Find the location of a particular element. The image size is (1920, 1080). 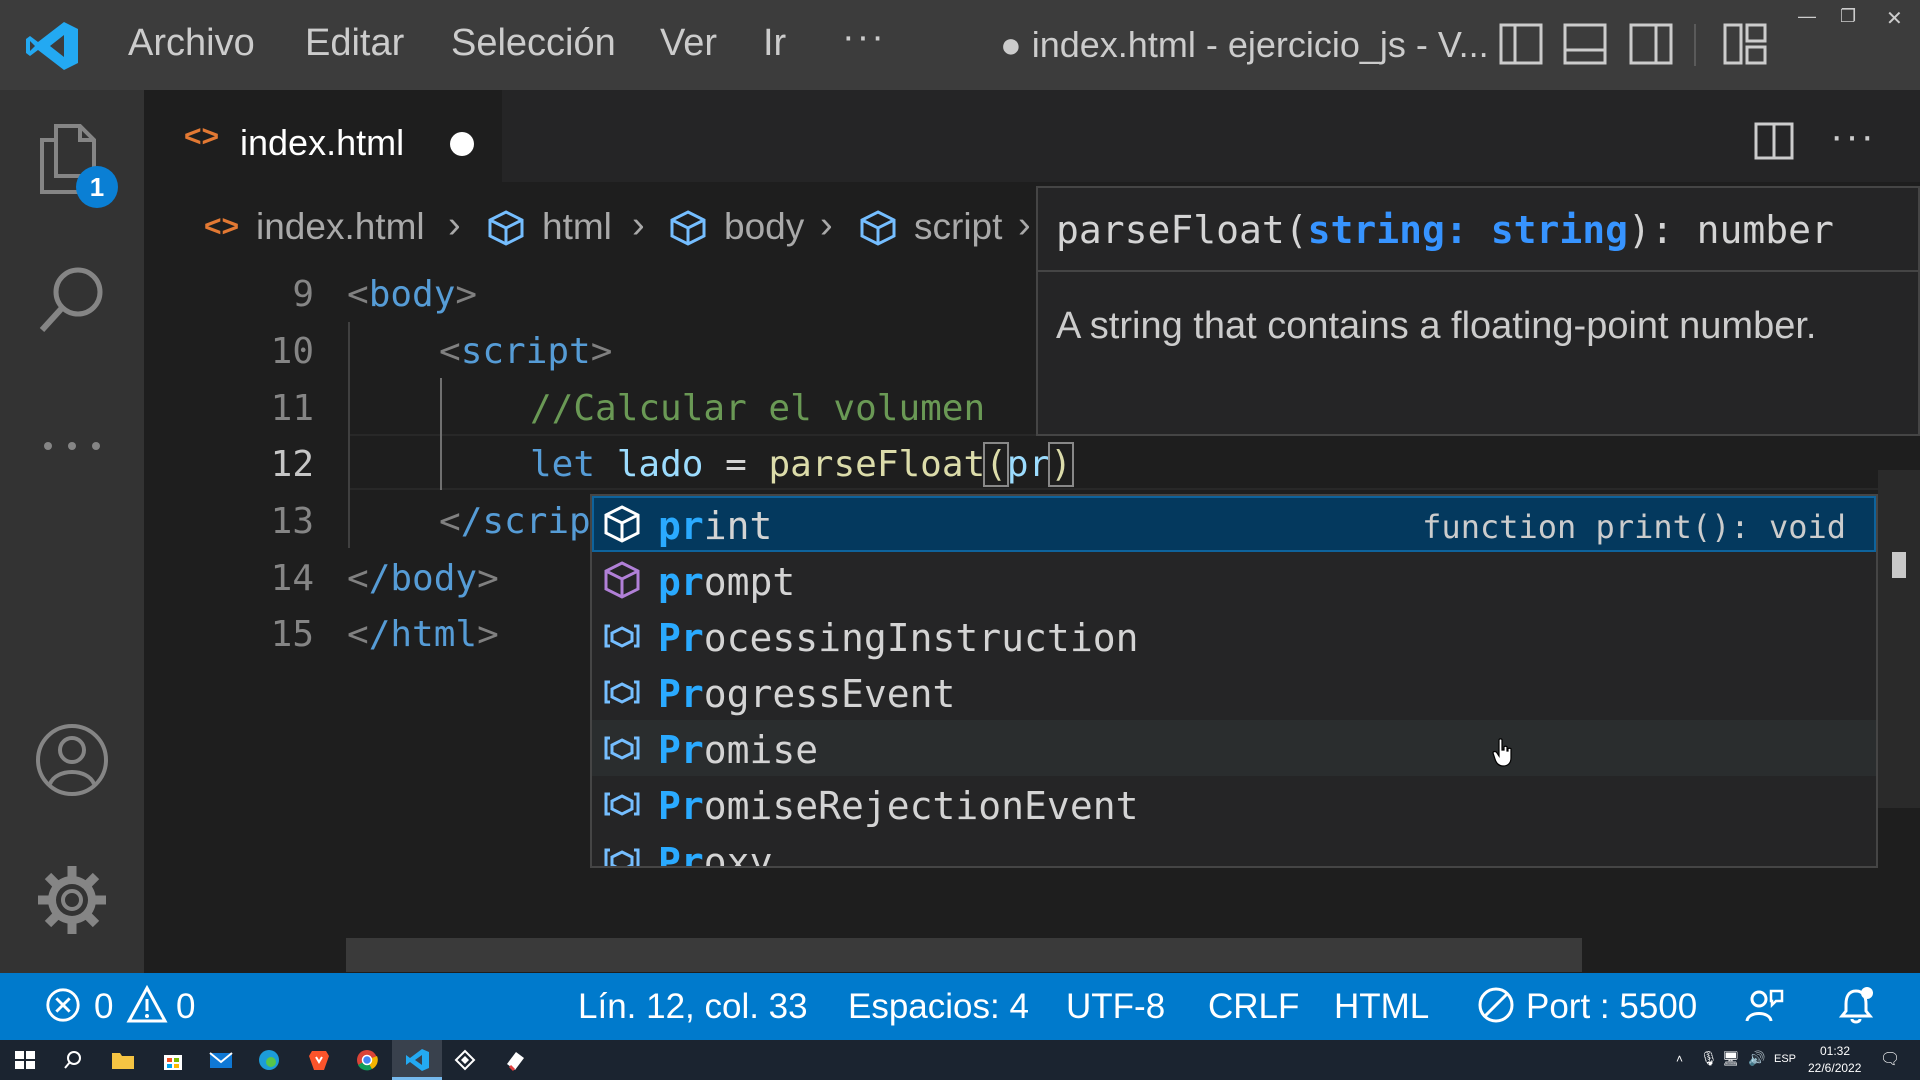

html-file-icon: <> is located at coordinates (202, 136).